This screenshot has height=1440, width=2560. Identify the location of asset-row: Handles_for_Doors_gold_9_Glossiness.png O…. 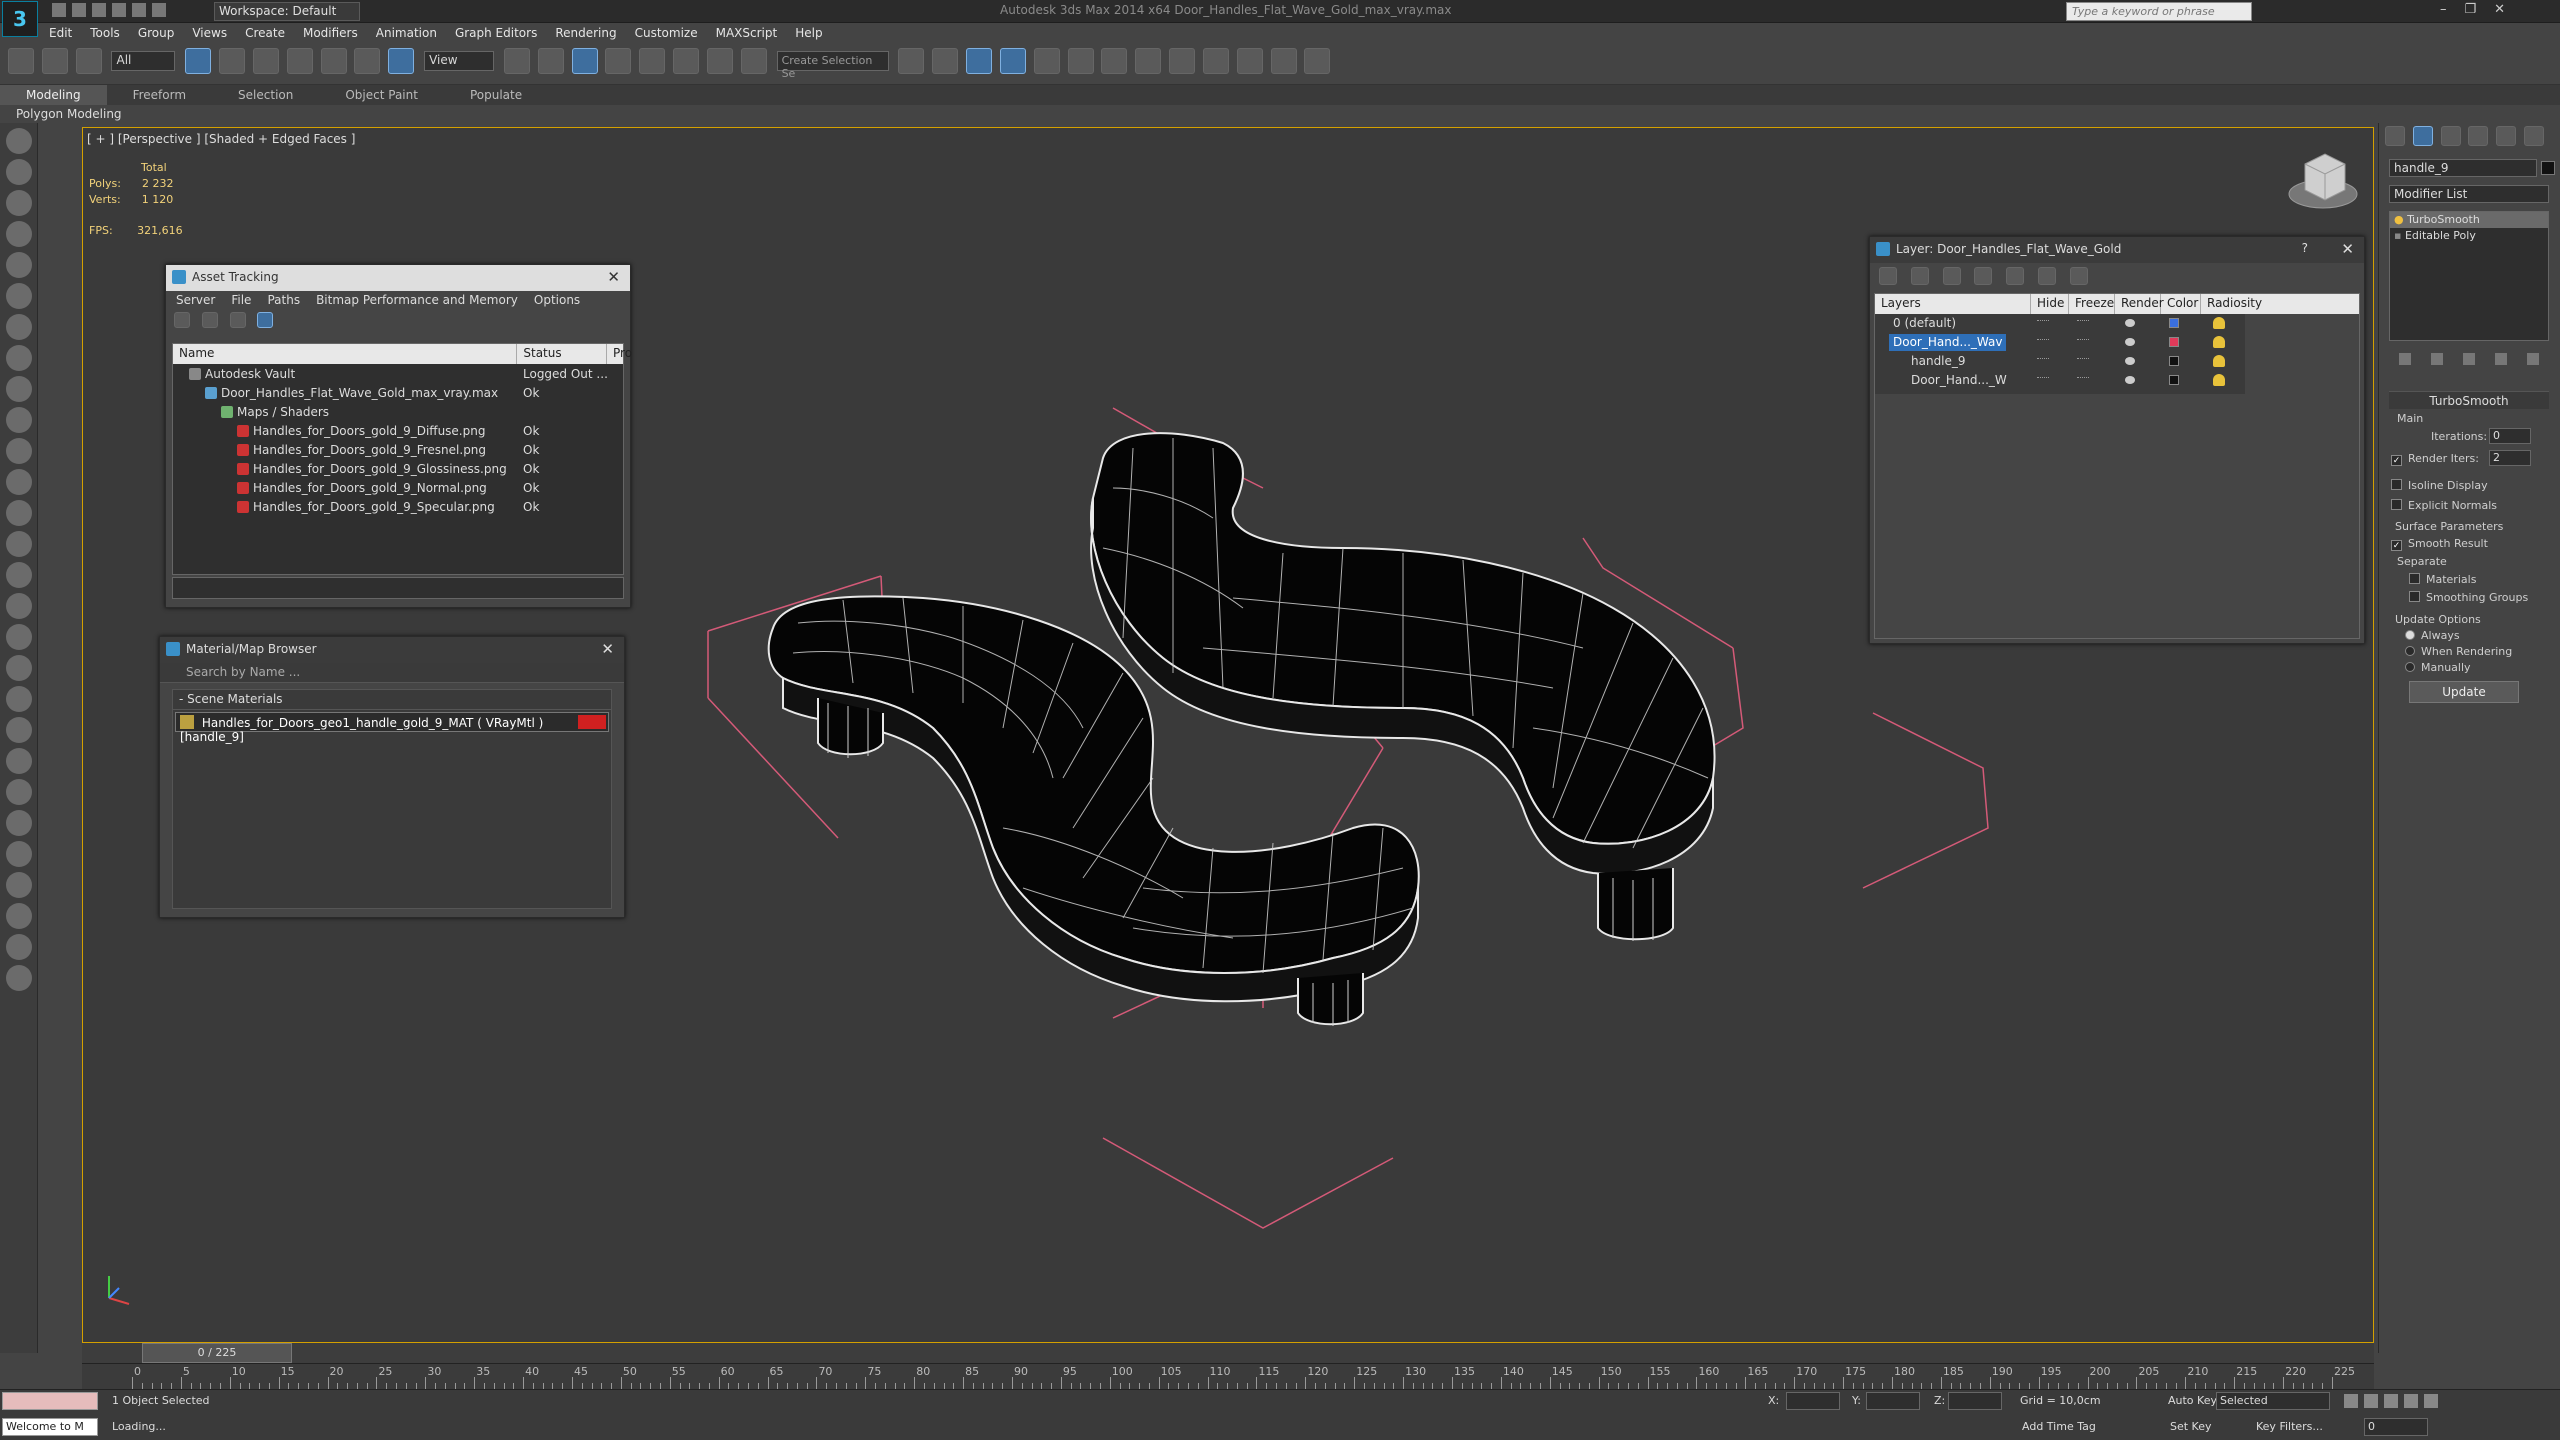
(398, 468).